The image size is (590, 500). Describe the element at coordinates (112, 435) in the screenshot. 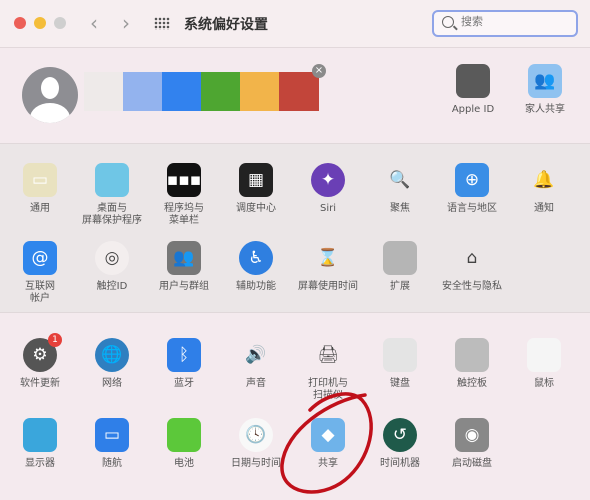

I see `sidecar-icon: ▭` at that location.